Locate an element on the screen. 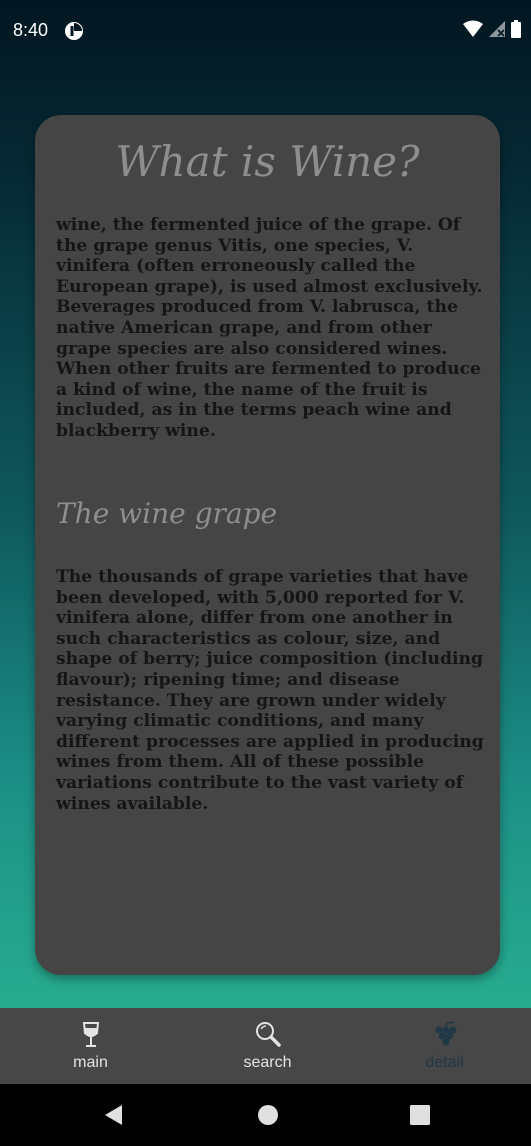  battery-icon is located at coordinates (516, 29).